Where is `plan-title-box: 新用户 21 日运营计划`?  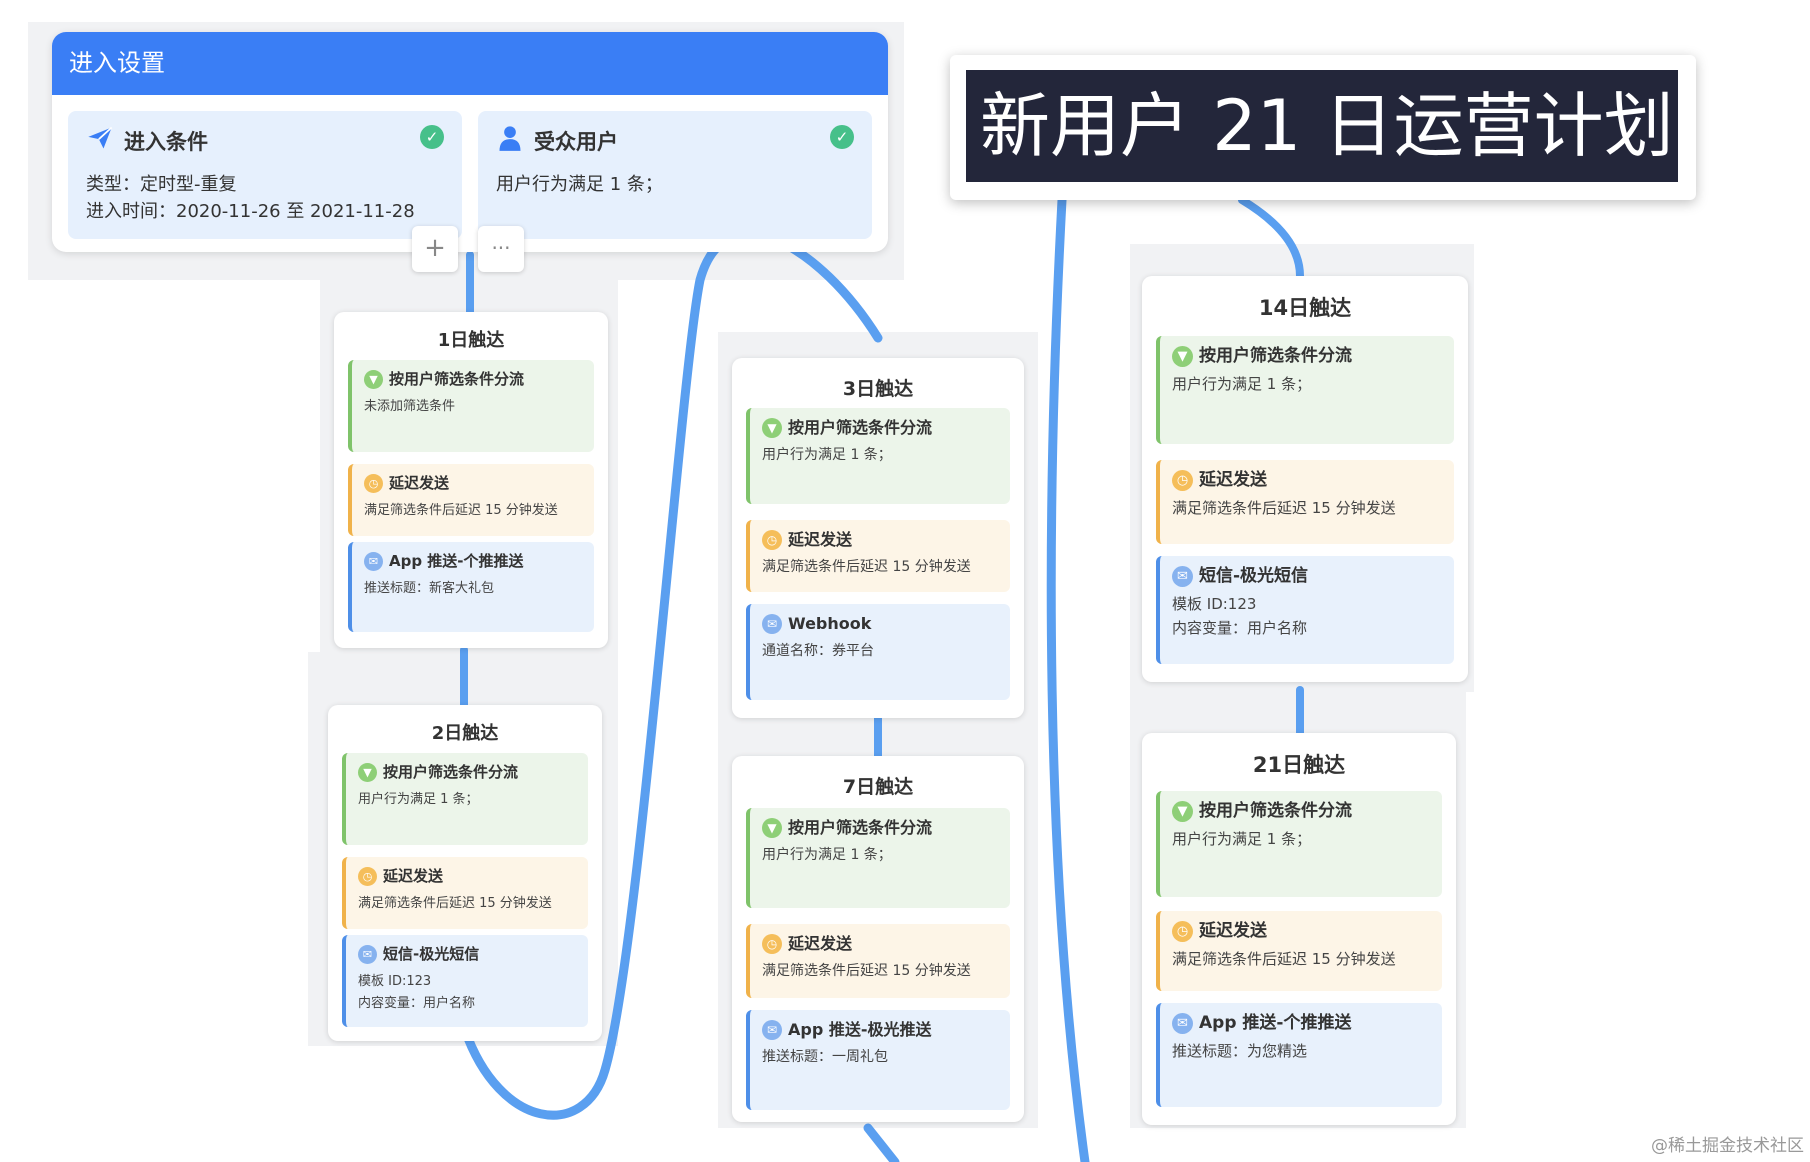
plan-title-box: 新用户 21 日运营计划 is located at coordinates (1323, 127).